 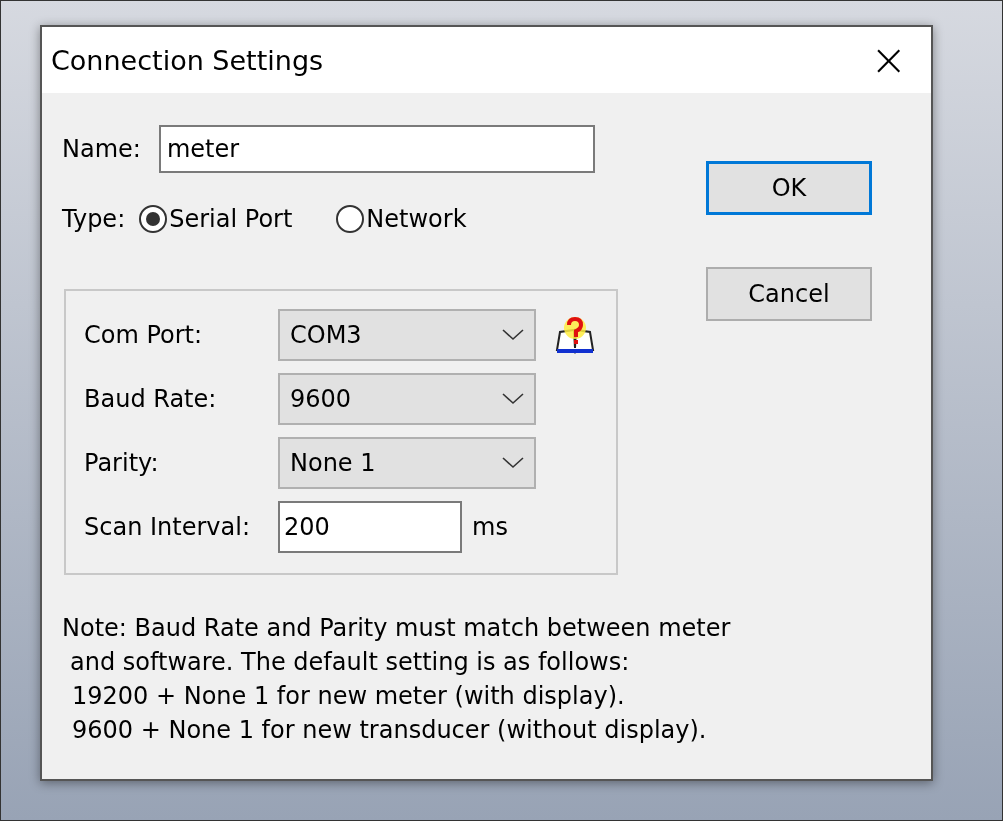 I want to click on note-text: 9600 + None 1 for new transducer (without display)., so click(x=389, y=730).